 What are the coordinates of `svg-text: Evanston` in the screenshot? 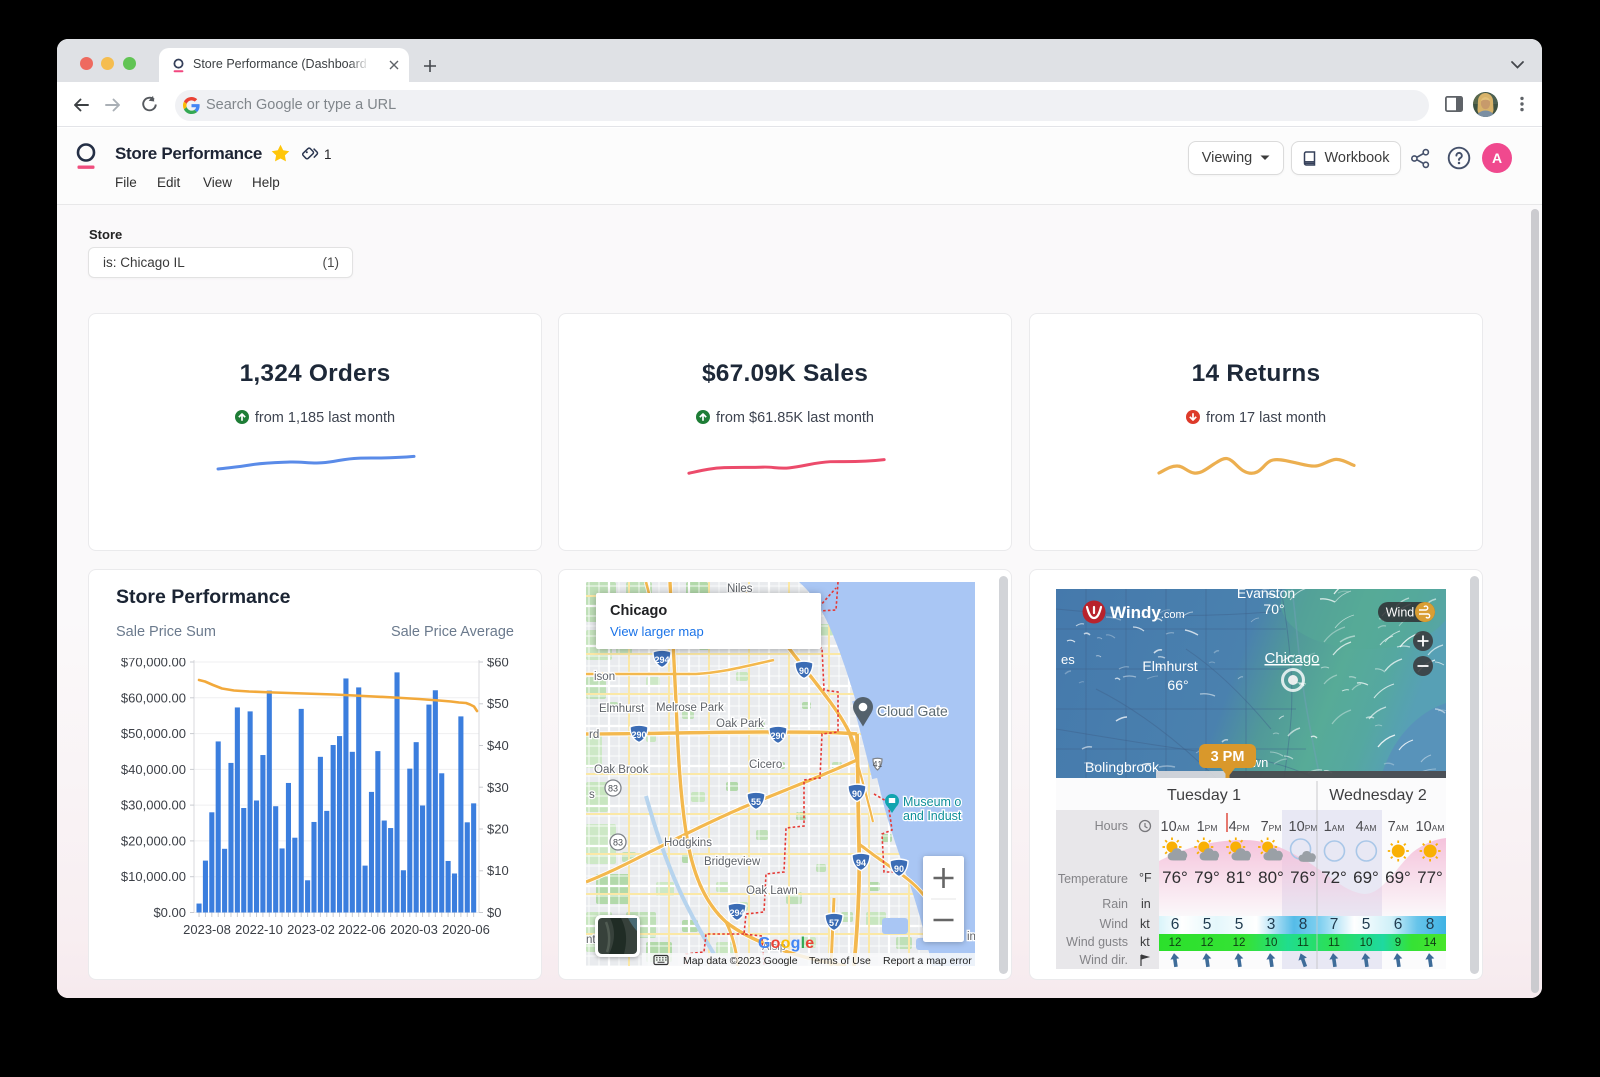 It's located at (1266, 595).